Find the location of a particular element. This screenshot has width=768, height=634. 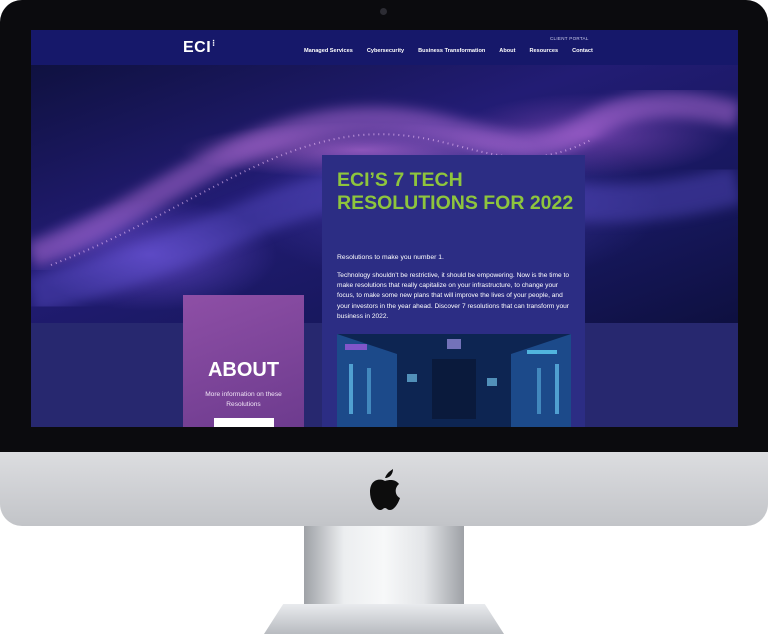

nav-item-business-transformation: Business Transformation is located at coordinates (451, 51).